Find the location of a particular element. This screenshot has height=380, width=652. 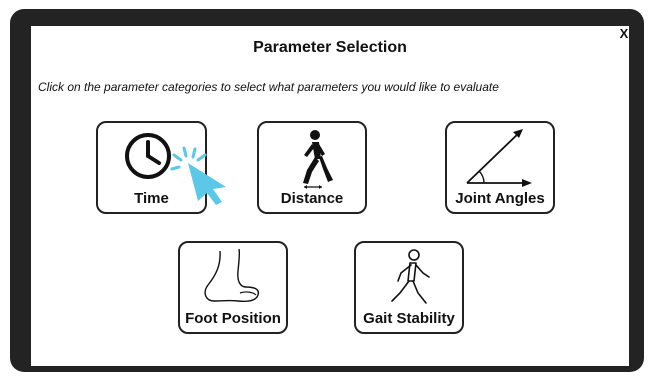

gait-stability-label: Gait Stability is located at coordinates (409, 318).